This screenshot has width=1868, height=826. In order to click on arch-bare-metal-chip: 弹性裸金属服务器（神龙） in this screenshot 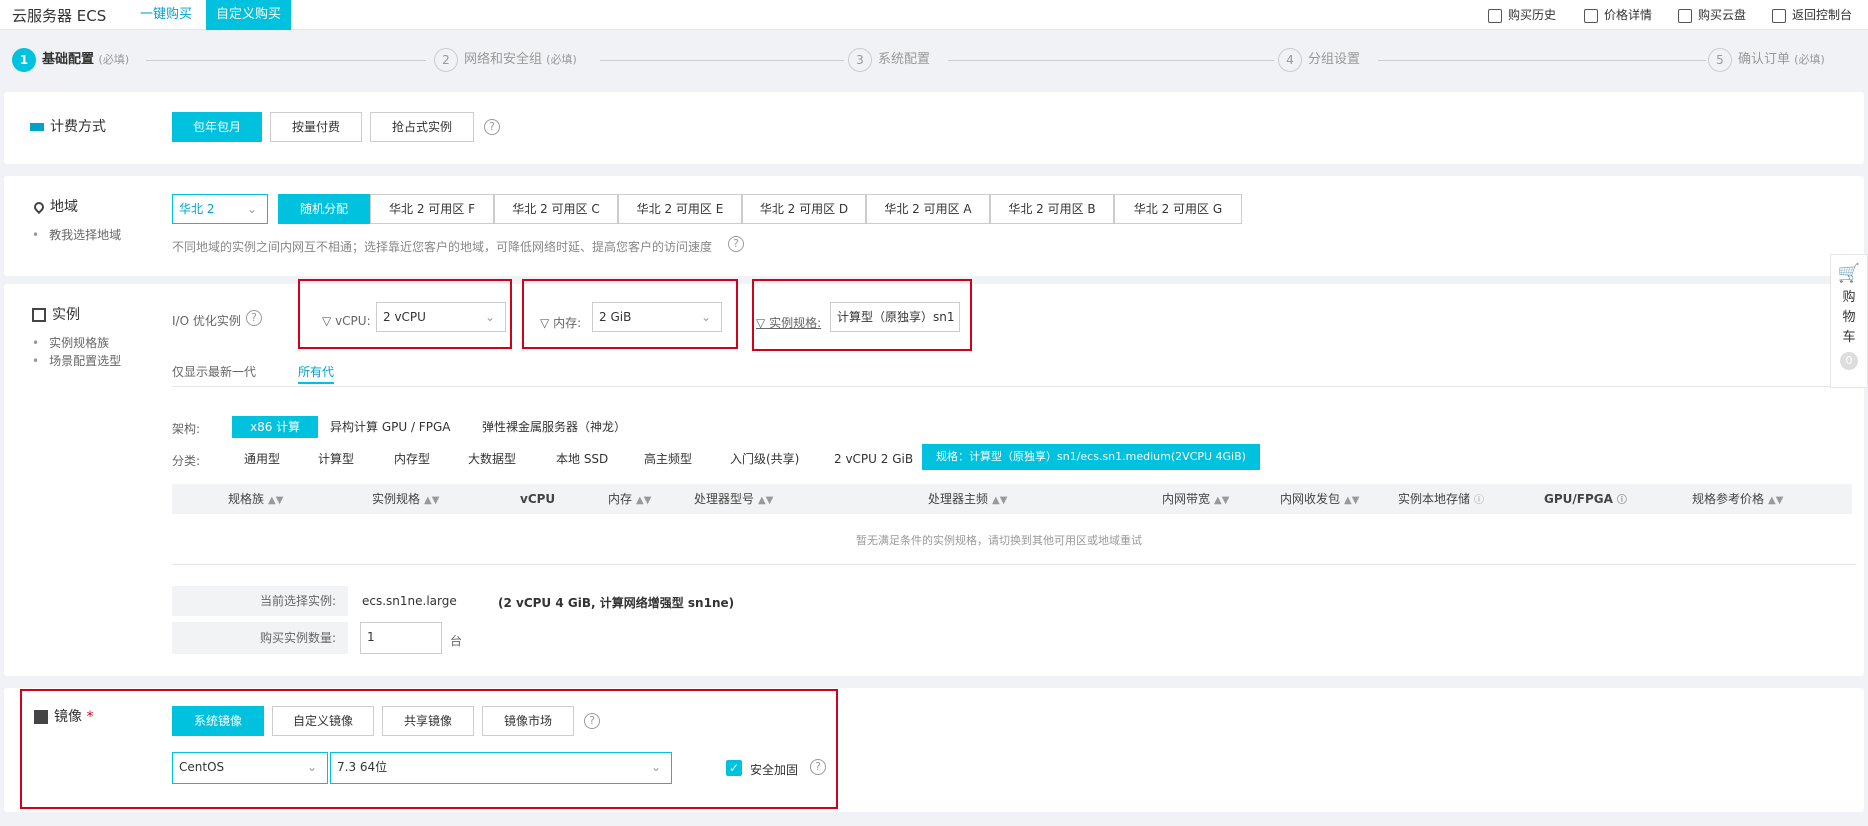, I will do `click(554, 427)`.